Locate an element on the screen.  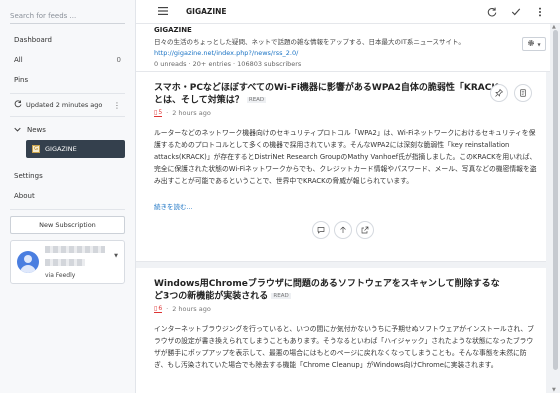
account-card: via Feedly ▼ is located at coordinates (67, 262).